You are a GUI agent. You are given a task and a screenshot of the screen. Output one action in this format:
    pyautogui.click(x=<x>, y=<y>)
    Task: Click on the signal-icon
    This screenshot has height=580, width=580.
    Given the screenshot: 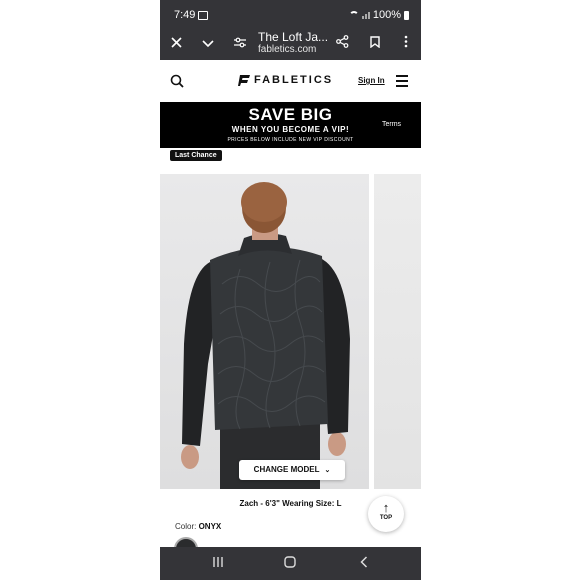 What is the action you would take?
    pyautogui.click(x=365, y=15)
    